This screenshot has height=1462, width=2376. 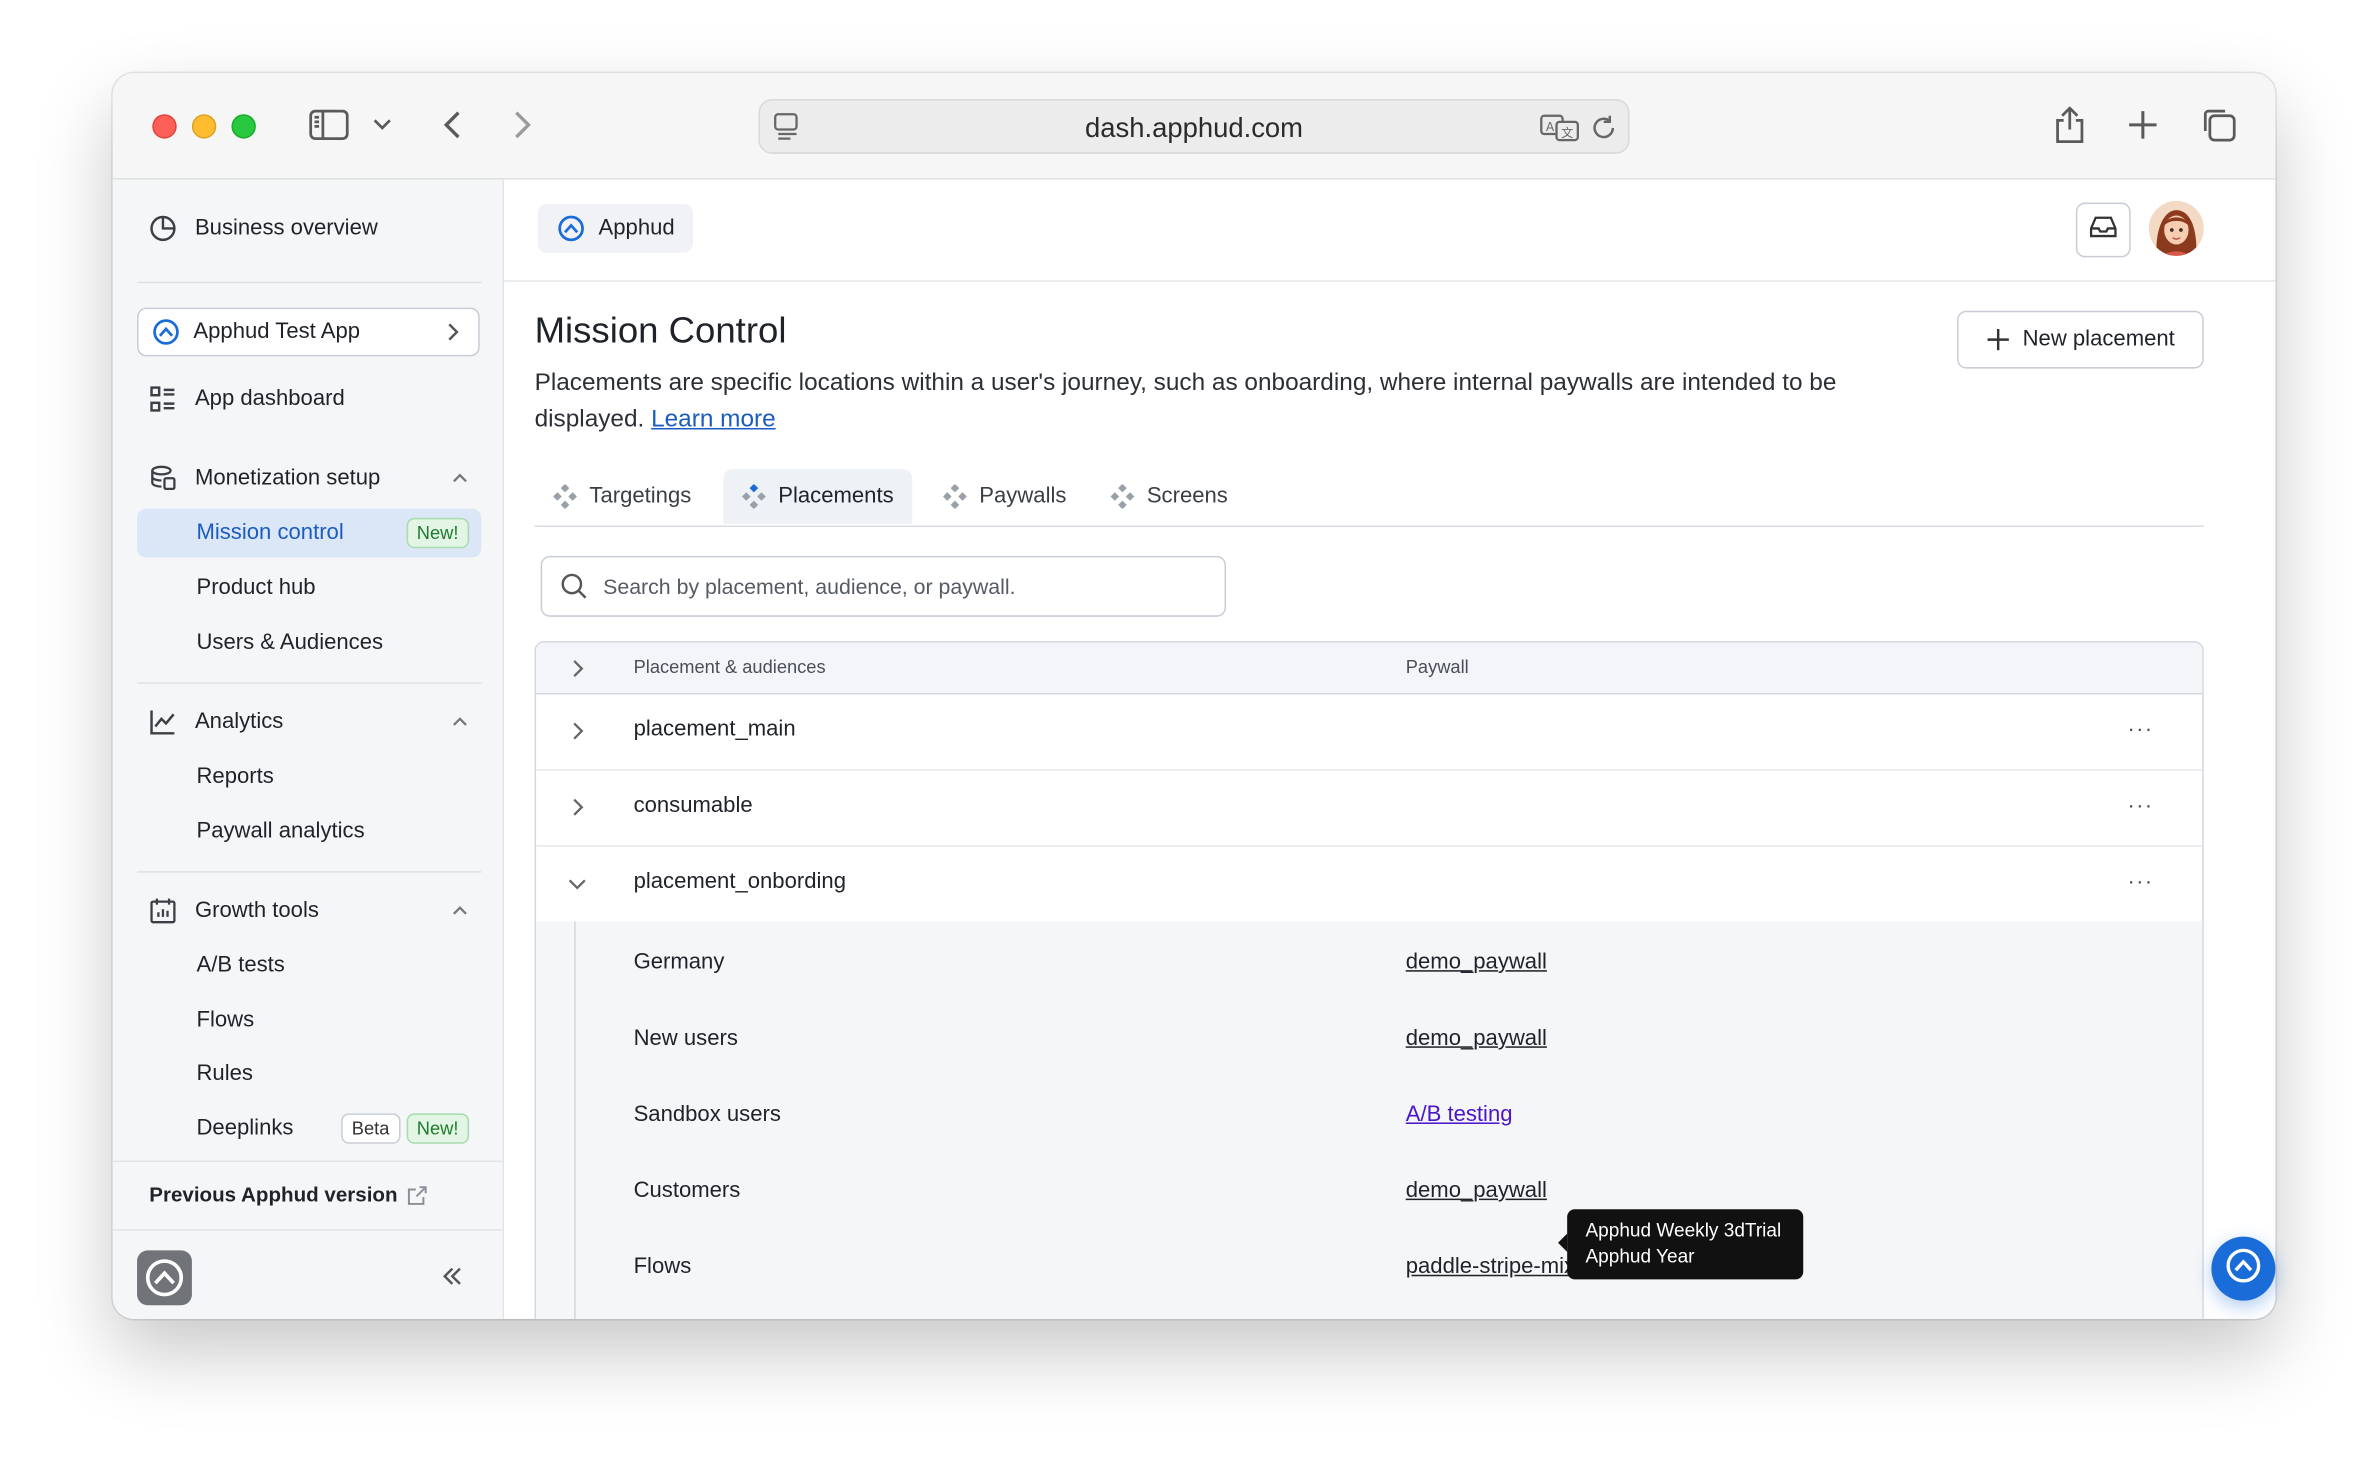 I want to click on sidebar-item-label: Flows, so click(x=225, y=1020).